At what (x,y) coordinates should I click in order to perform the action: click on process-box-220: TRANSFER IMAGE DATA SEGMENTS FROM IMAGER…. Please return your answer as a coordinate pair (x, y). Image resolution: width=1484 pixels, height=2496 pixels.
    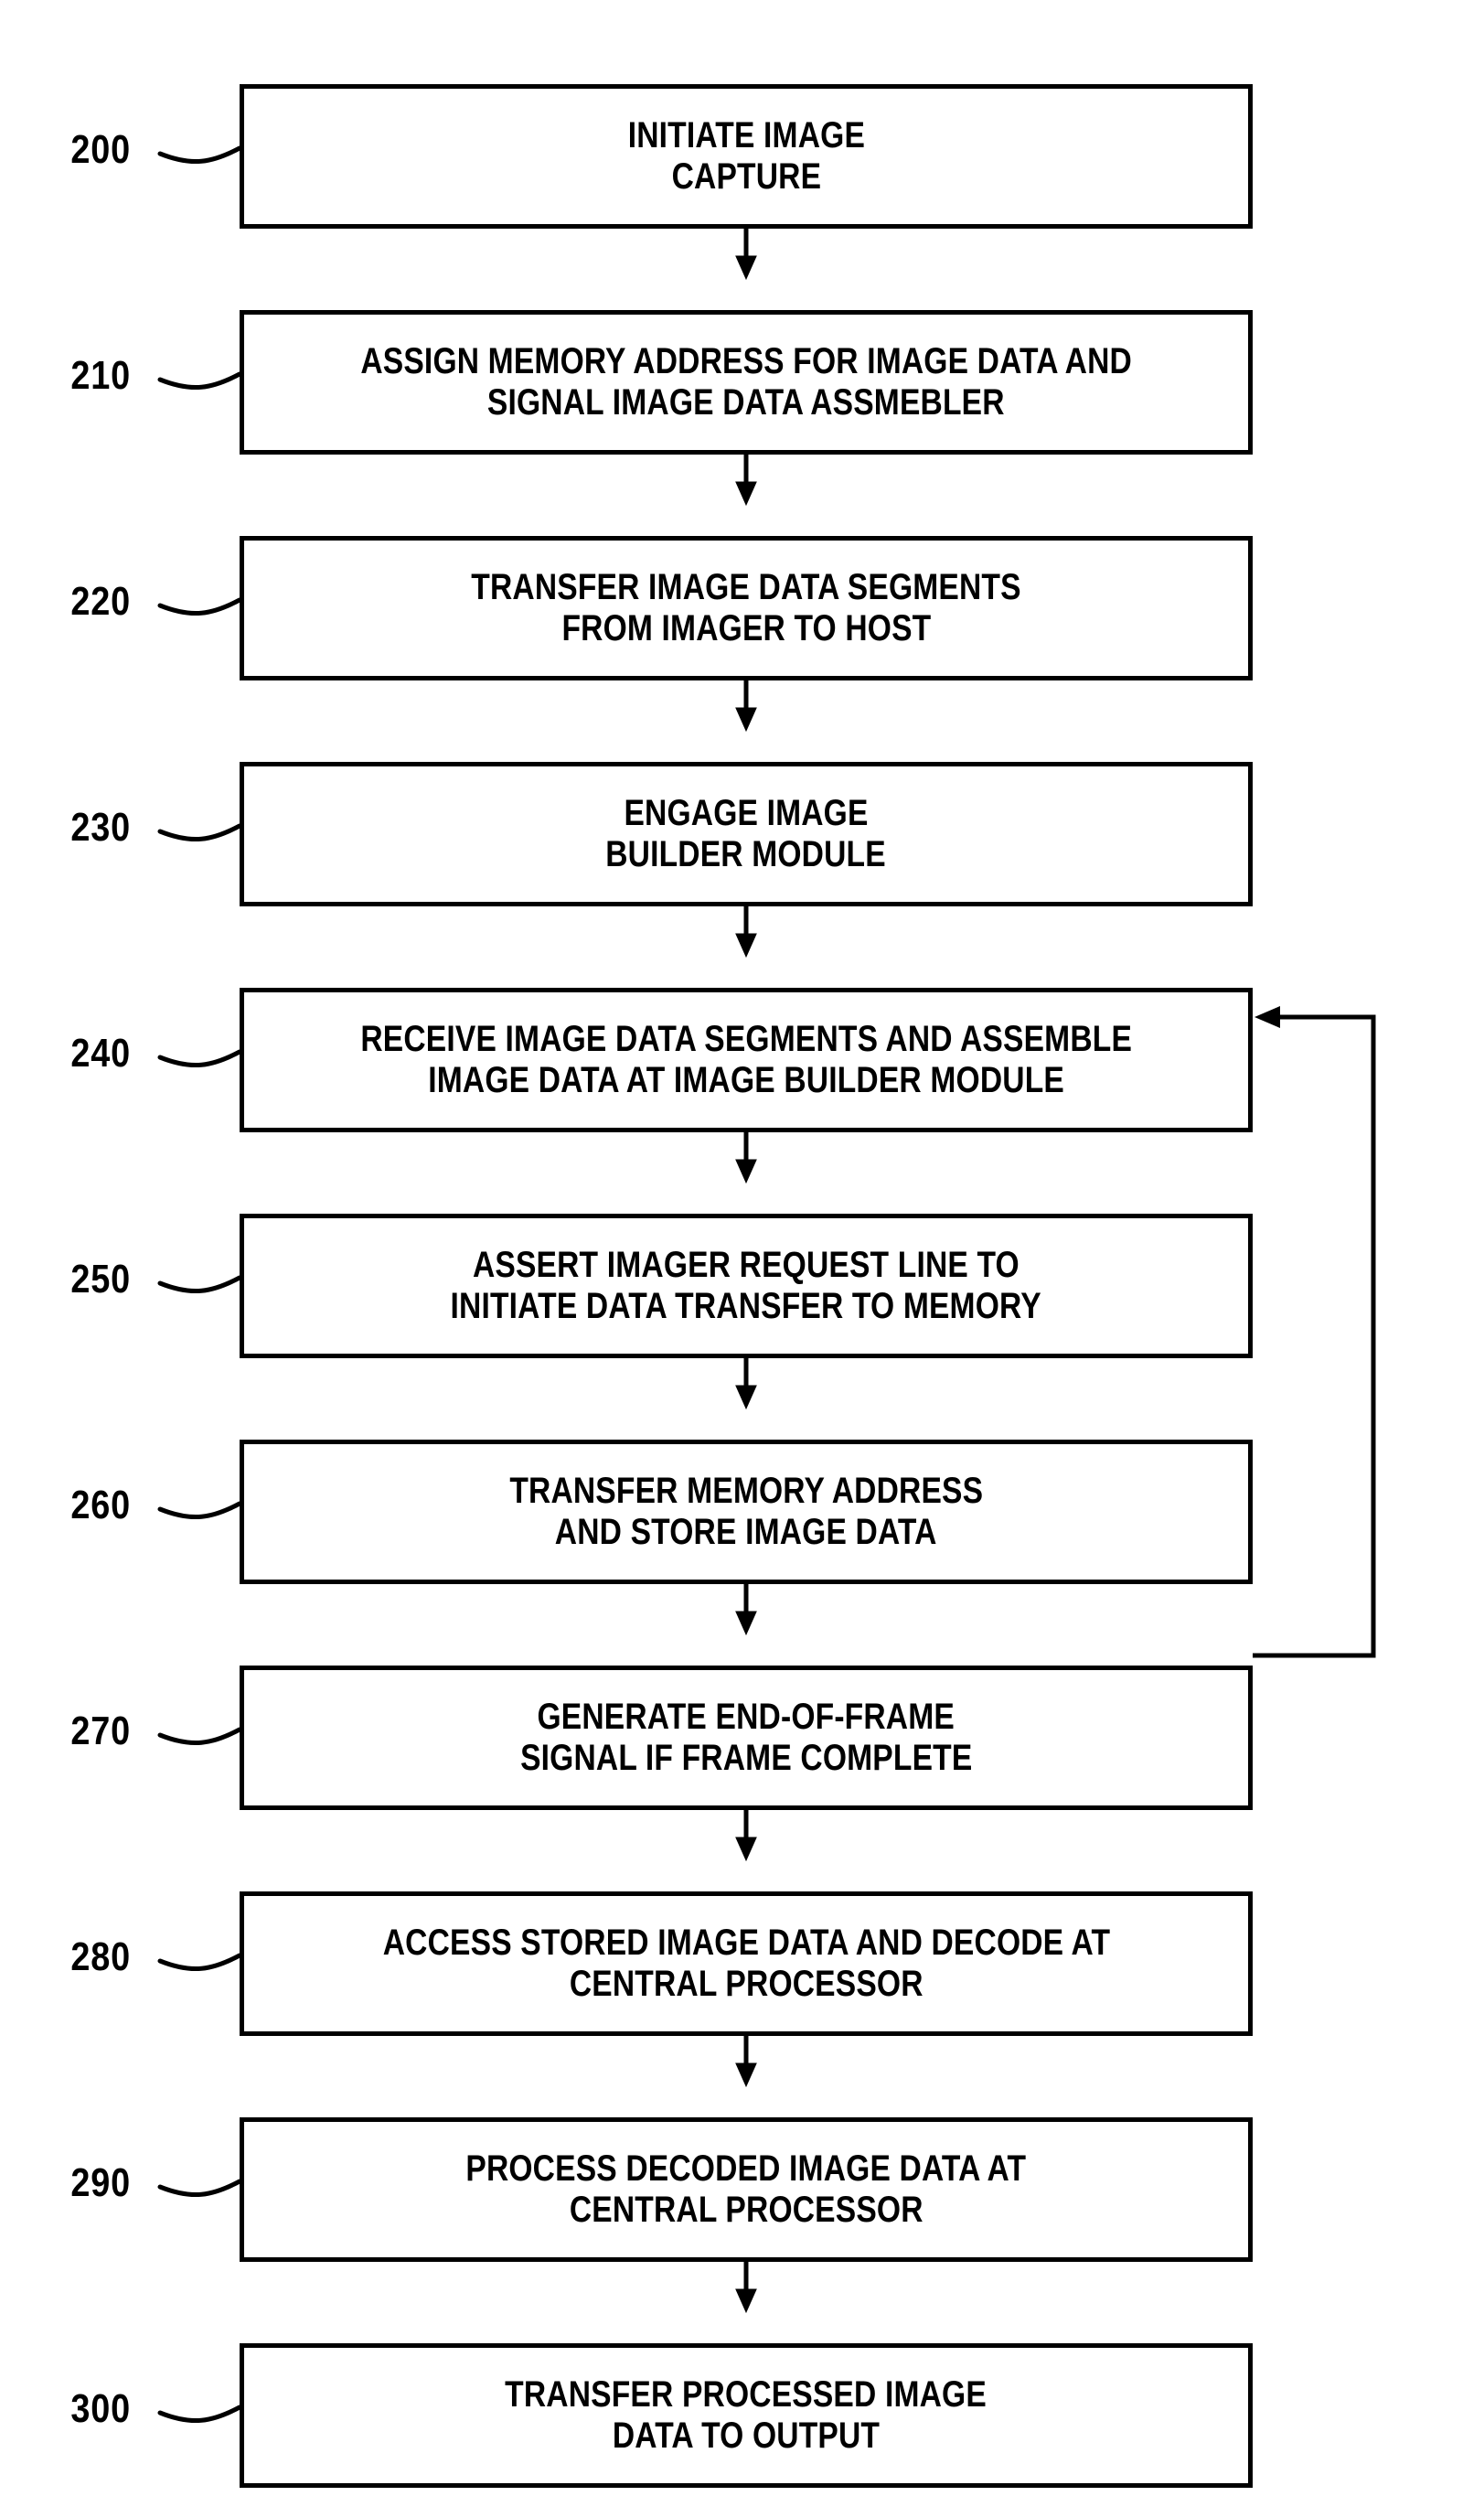
    Looking at the image, I should click on (746, 608).